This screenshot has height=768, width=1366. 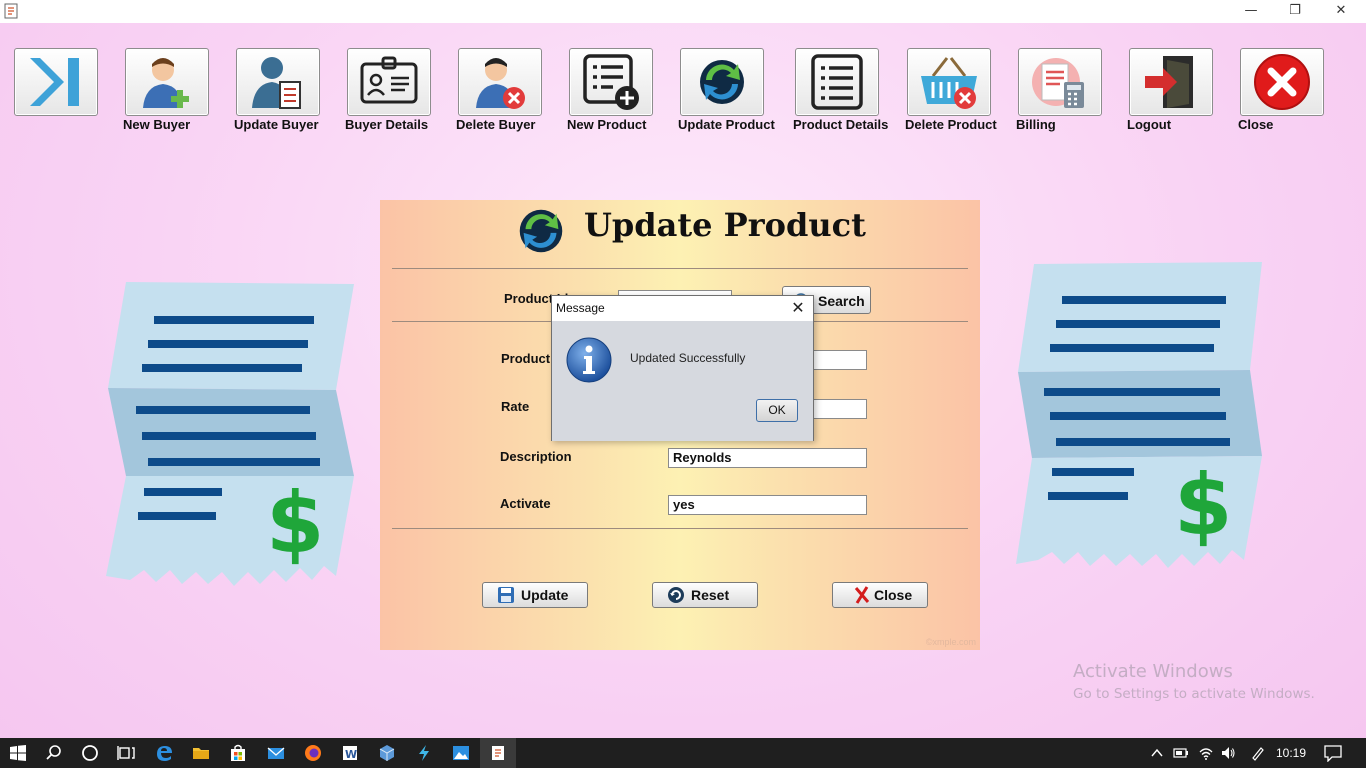 I want to click on exit-door-icon, so click(x=1169, y=82).